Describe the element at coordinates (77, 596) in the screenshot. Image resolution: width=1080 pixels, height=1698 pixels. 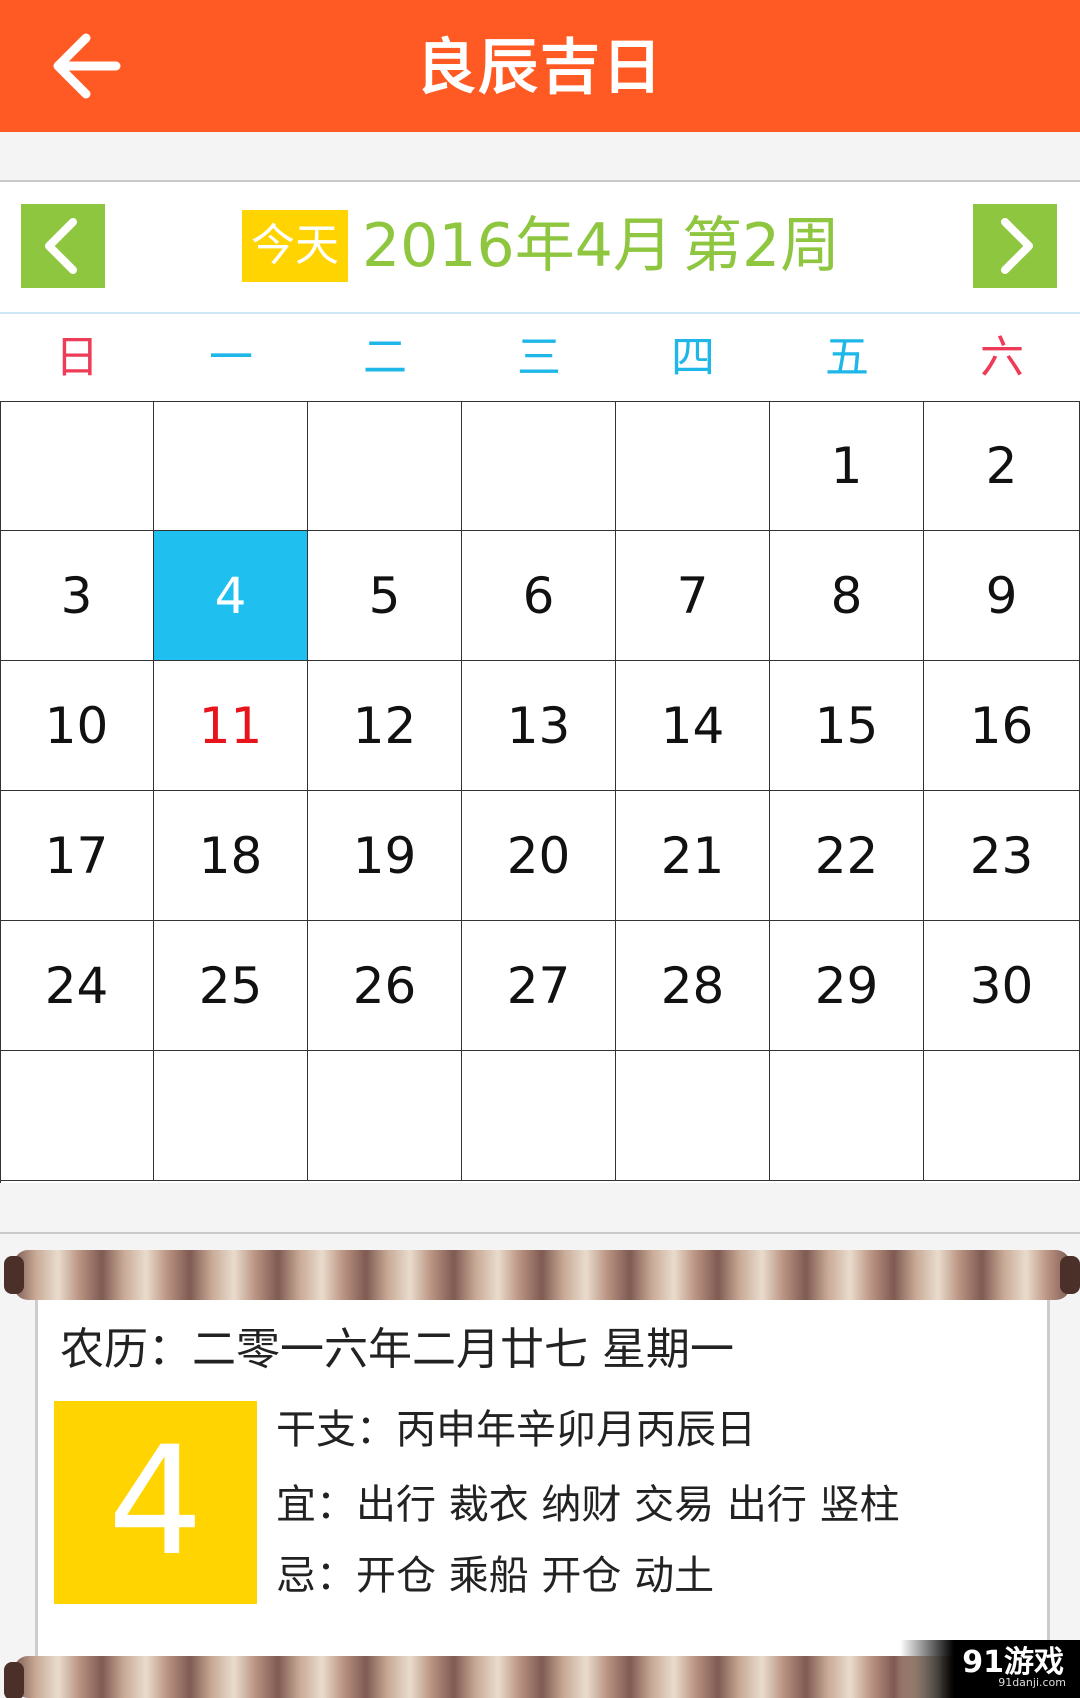
I see `calendar-day-cell: 3` at that location.